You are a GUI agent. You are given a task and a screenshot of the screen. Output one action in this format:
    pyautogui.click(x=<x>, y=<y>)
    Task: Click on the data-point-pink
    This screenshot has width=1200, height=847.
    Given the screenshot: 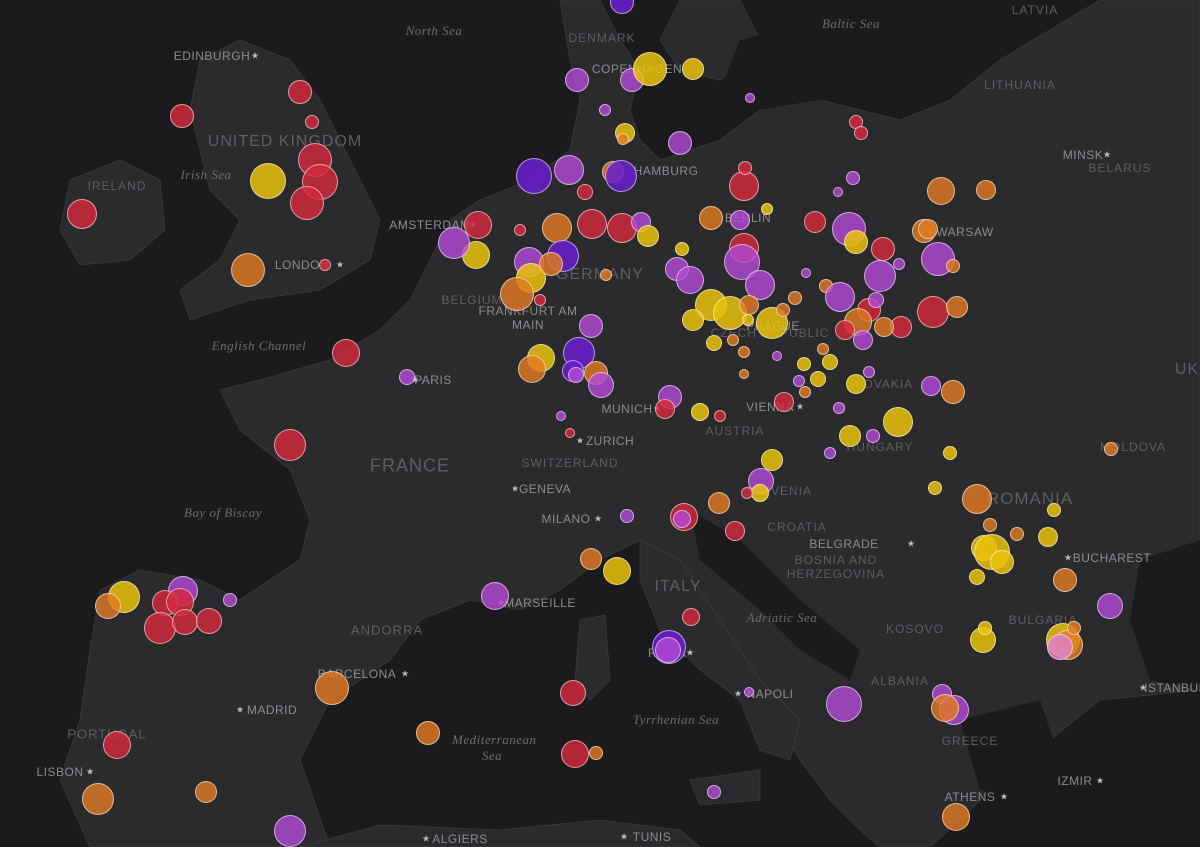 What is the action you would take?
    pyautogui.click(x=1060, y=647)
    